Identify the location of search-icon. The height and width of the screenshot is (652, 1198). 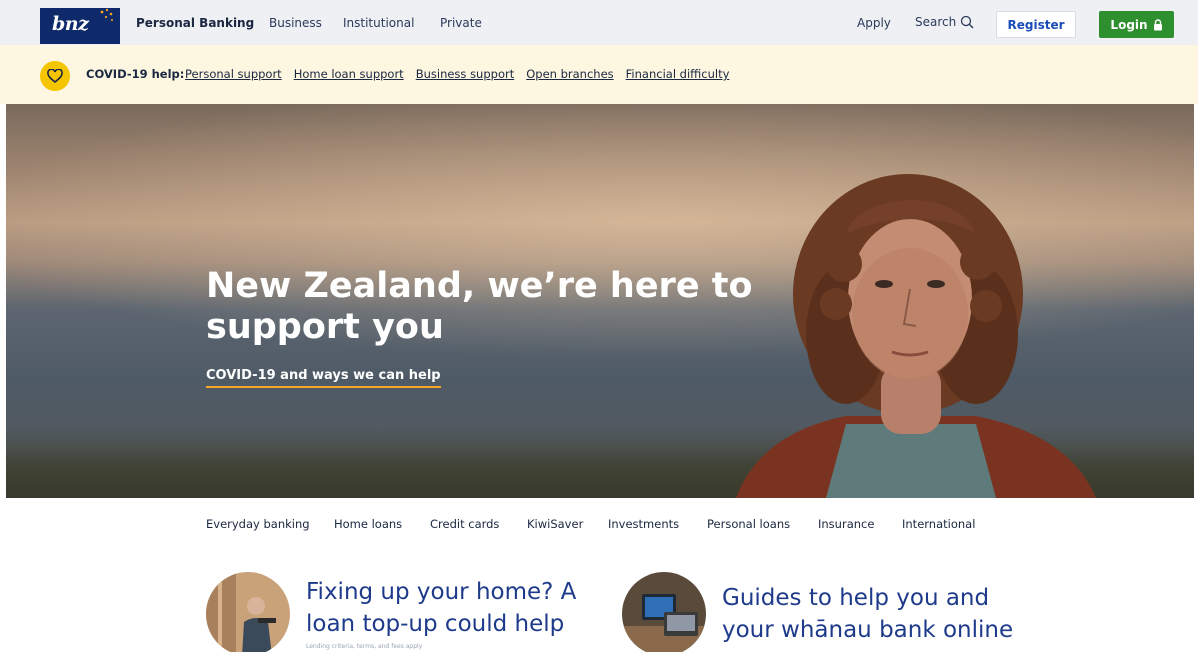
(967, 22).